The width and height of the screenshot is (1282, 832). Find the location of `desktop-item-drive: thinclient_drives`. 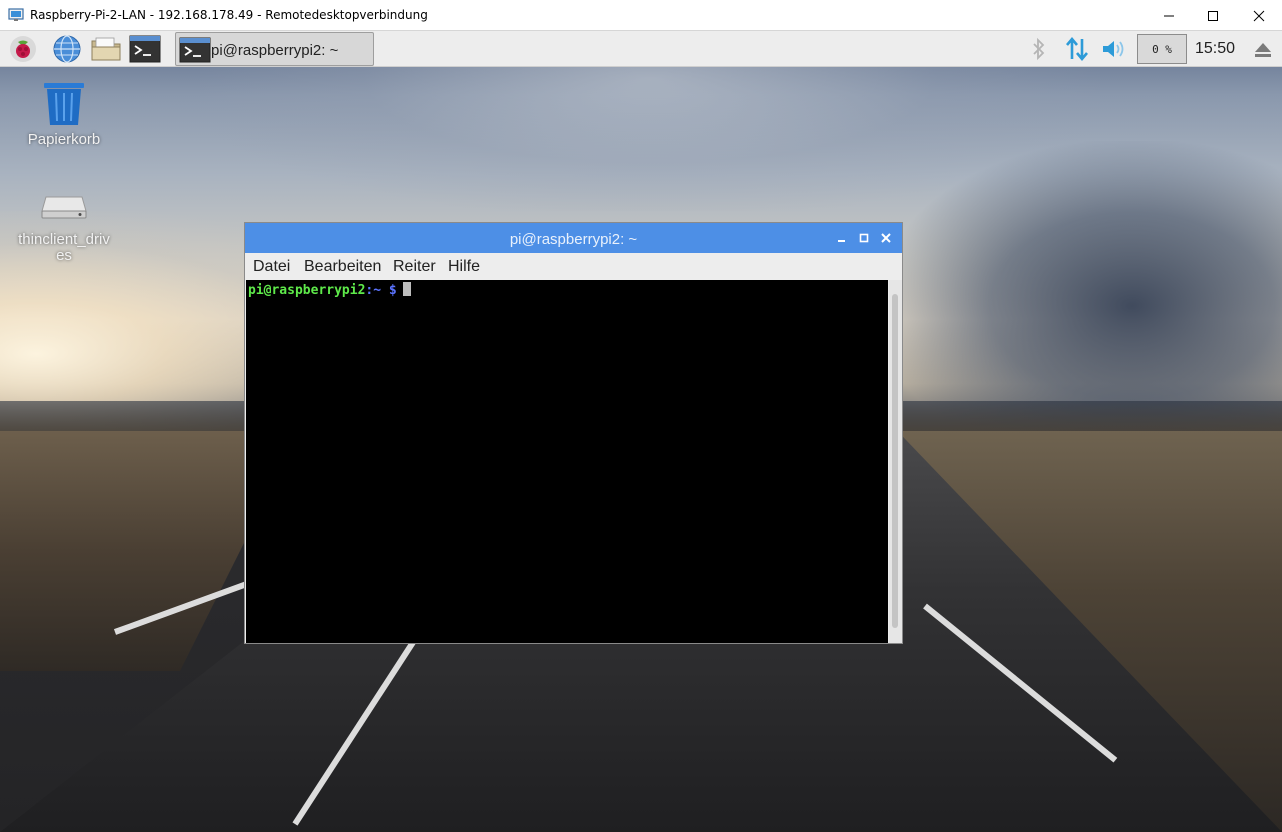

desktop-item-drive: thinclient_drives is located at coordinates (64, 228).